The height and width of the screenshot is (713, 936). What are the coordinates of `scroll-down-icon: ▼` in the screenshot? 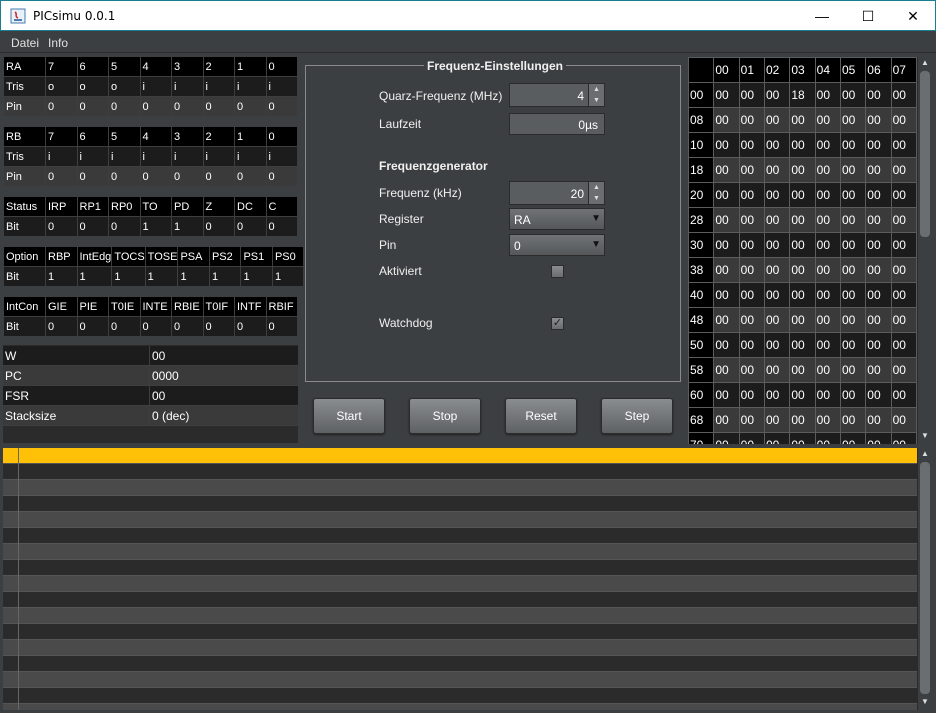 It's located at (925, 703).